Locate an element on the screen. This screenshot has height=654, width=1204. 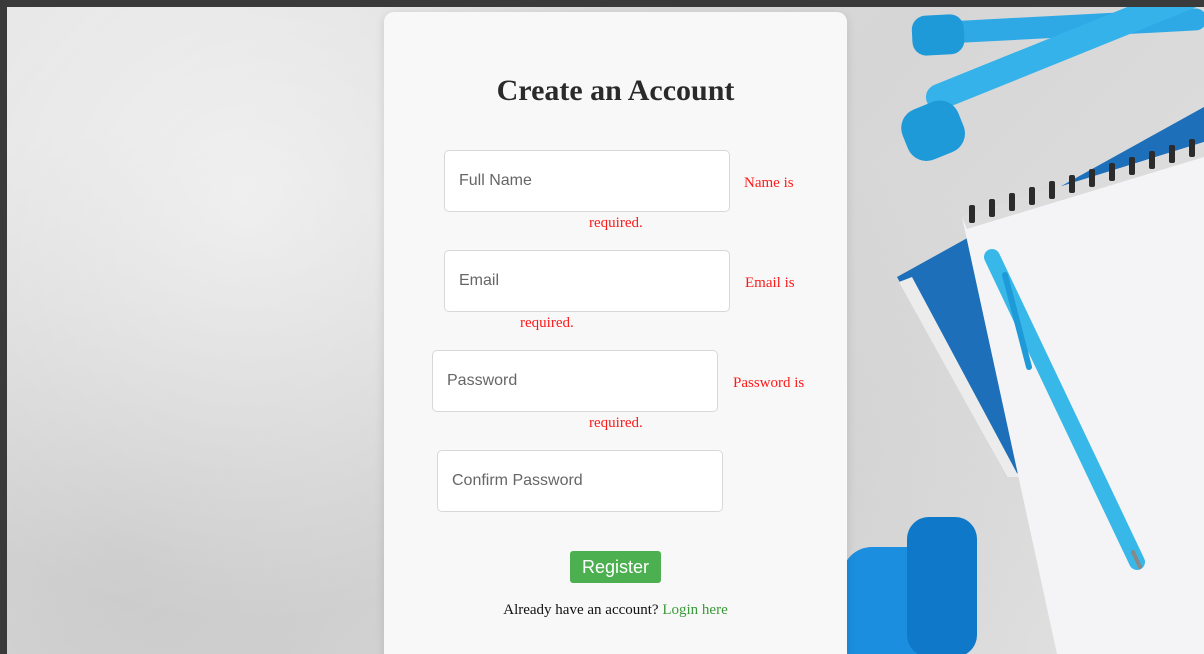
page-title: Create an Account is located at coordinates (615, 90).